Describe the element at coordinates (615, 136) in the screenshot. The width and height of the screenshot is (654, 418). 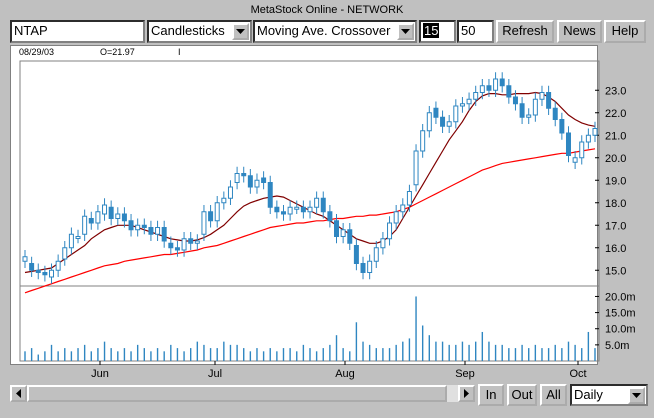
I see `price-tick-label: 21.0` at that location.